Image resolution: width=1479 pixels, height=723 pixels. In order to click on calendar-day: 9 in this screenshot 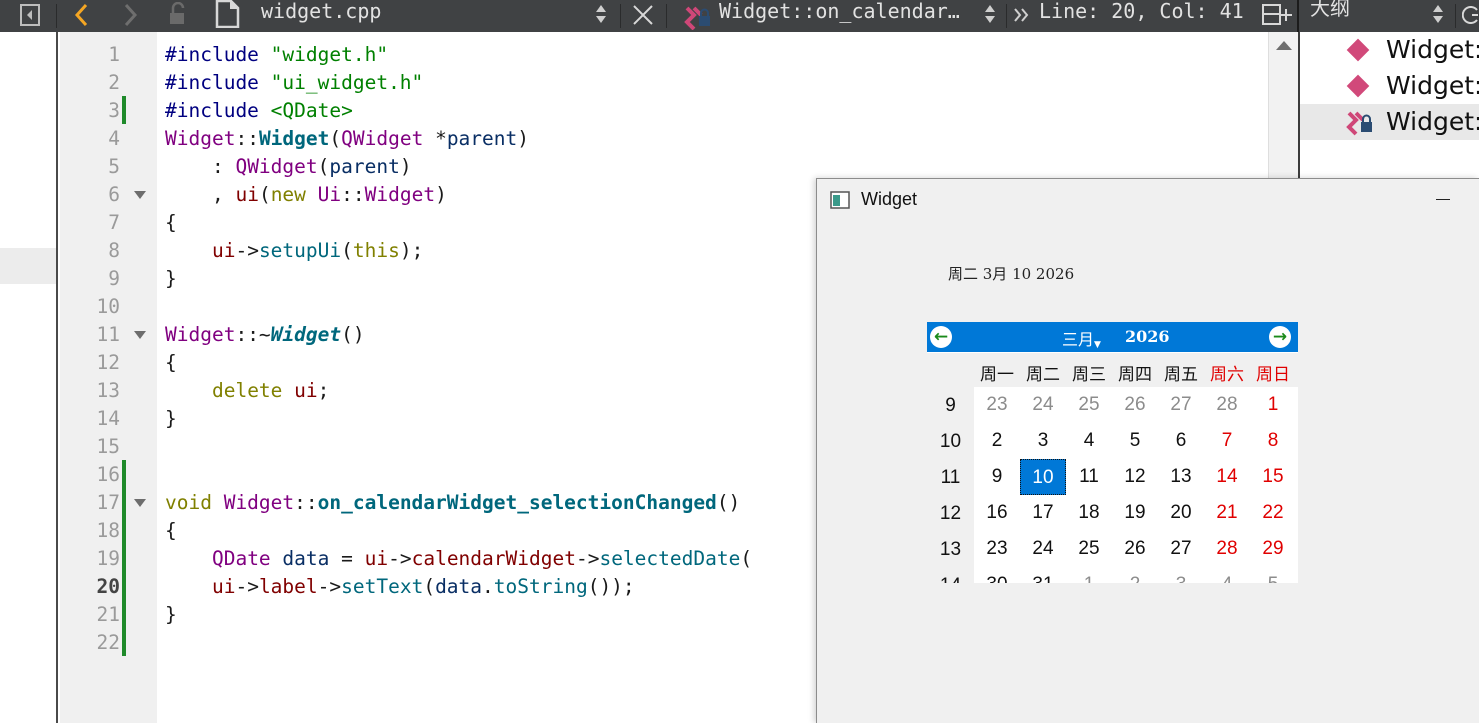, I will do `click(997, 477)`.